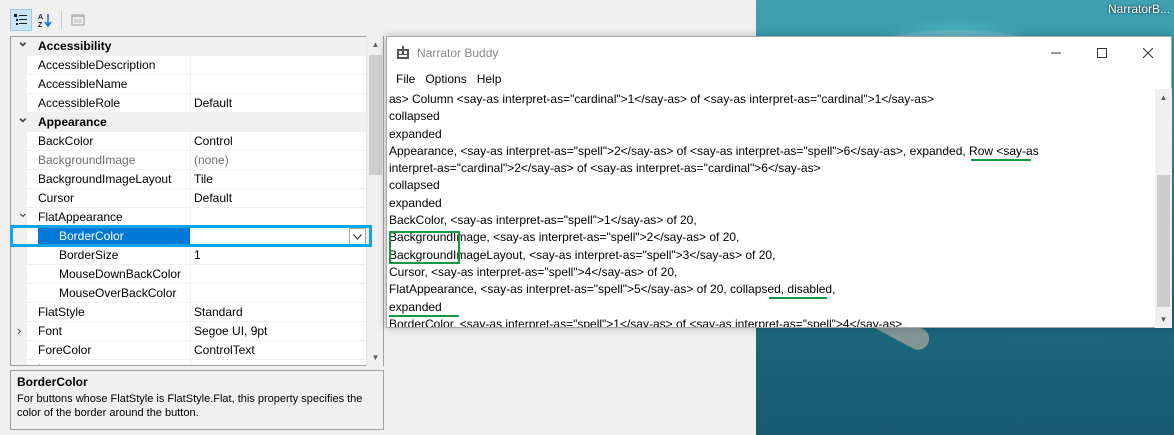 The height and width of the screenshot is (435, 1174). What do you see at coordinates (189, 331) in the screenshot?
I see `property-row: › Font Segoe UI, 9pt` at bounding box center [189, 331].